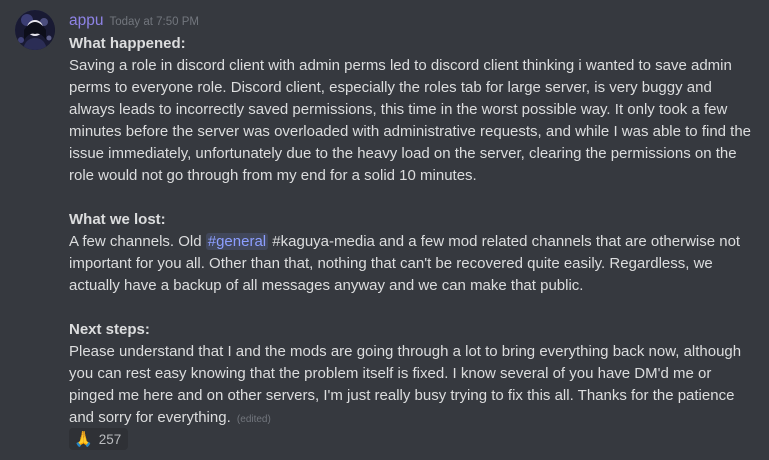 This screenshot has width=769, height=460. I want to click on avatar, so click(35, 30).